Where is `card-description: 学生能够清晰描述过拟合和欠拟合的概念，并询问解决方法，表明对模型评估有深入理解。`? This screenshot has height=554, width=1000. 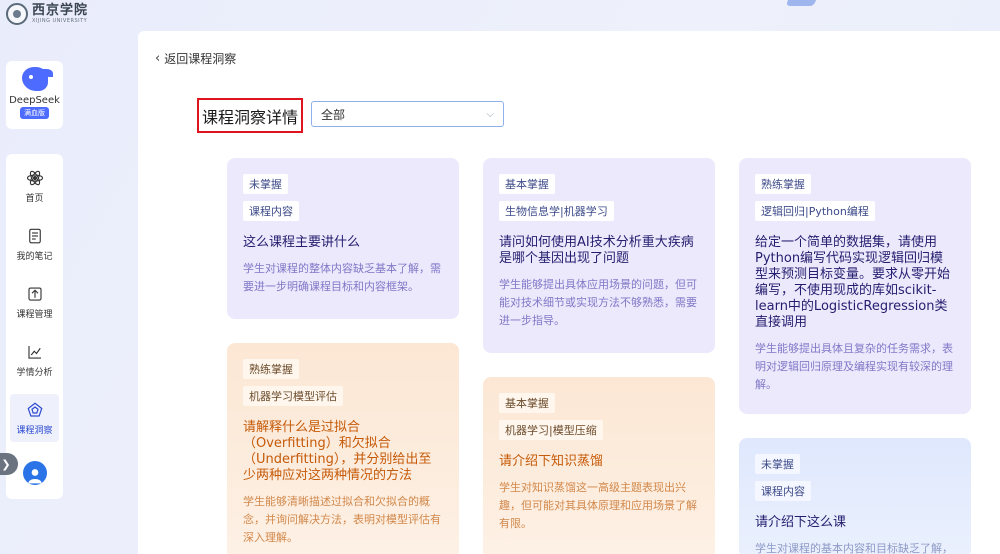 card-description: 学生能够清晰描述过拟合和欠拟合的概念，并询问解决方法，表明对模型评估有深入理解。 is located at coordinates (342, 519).